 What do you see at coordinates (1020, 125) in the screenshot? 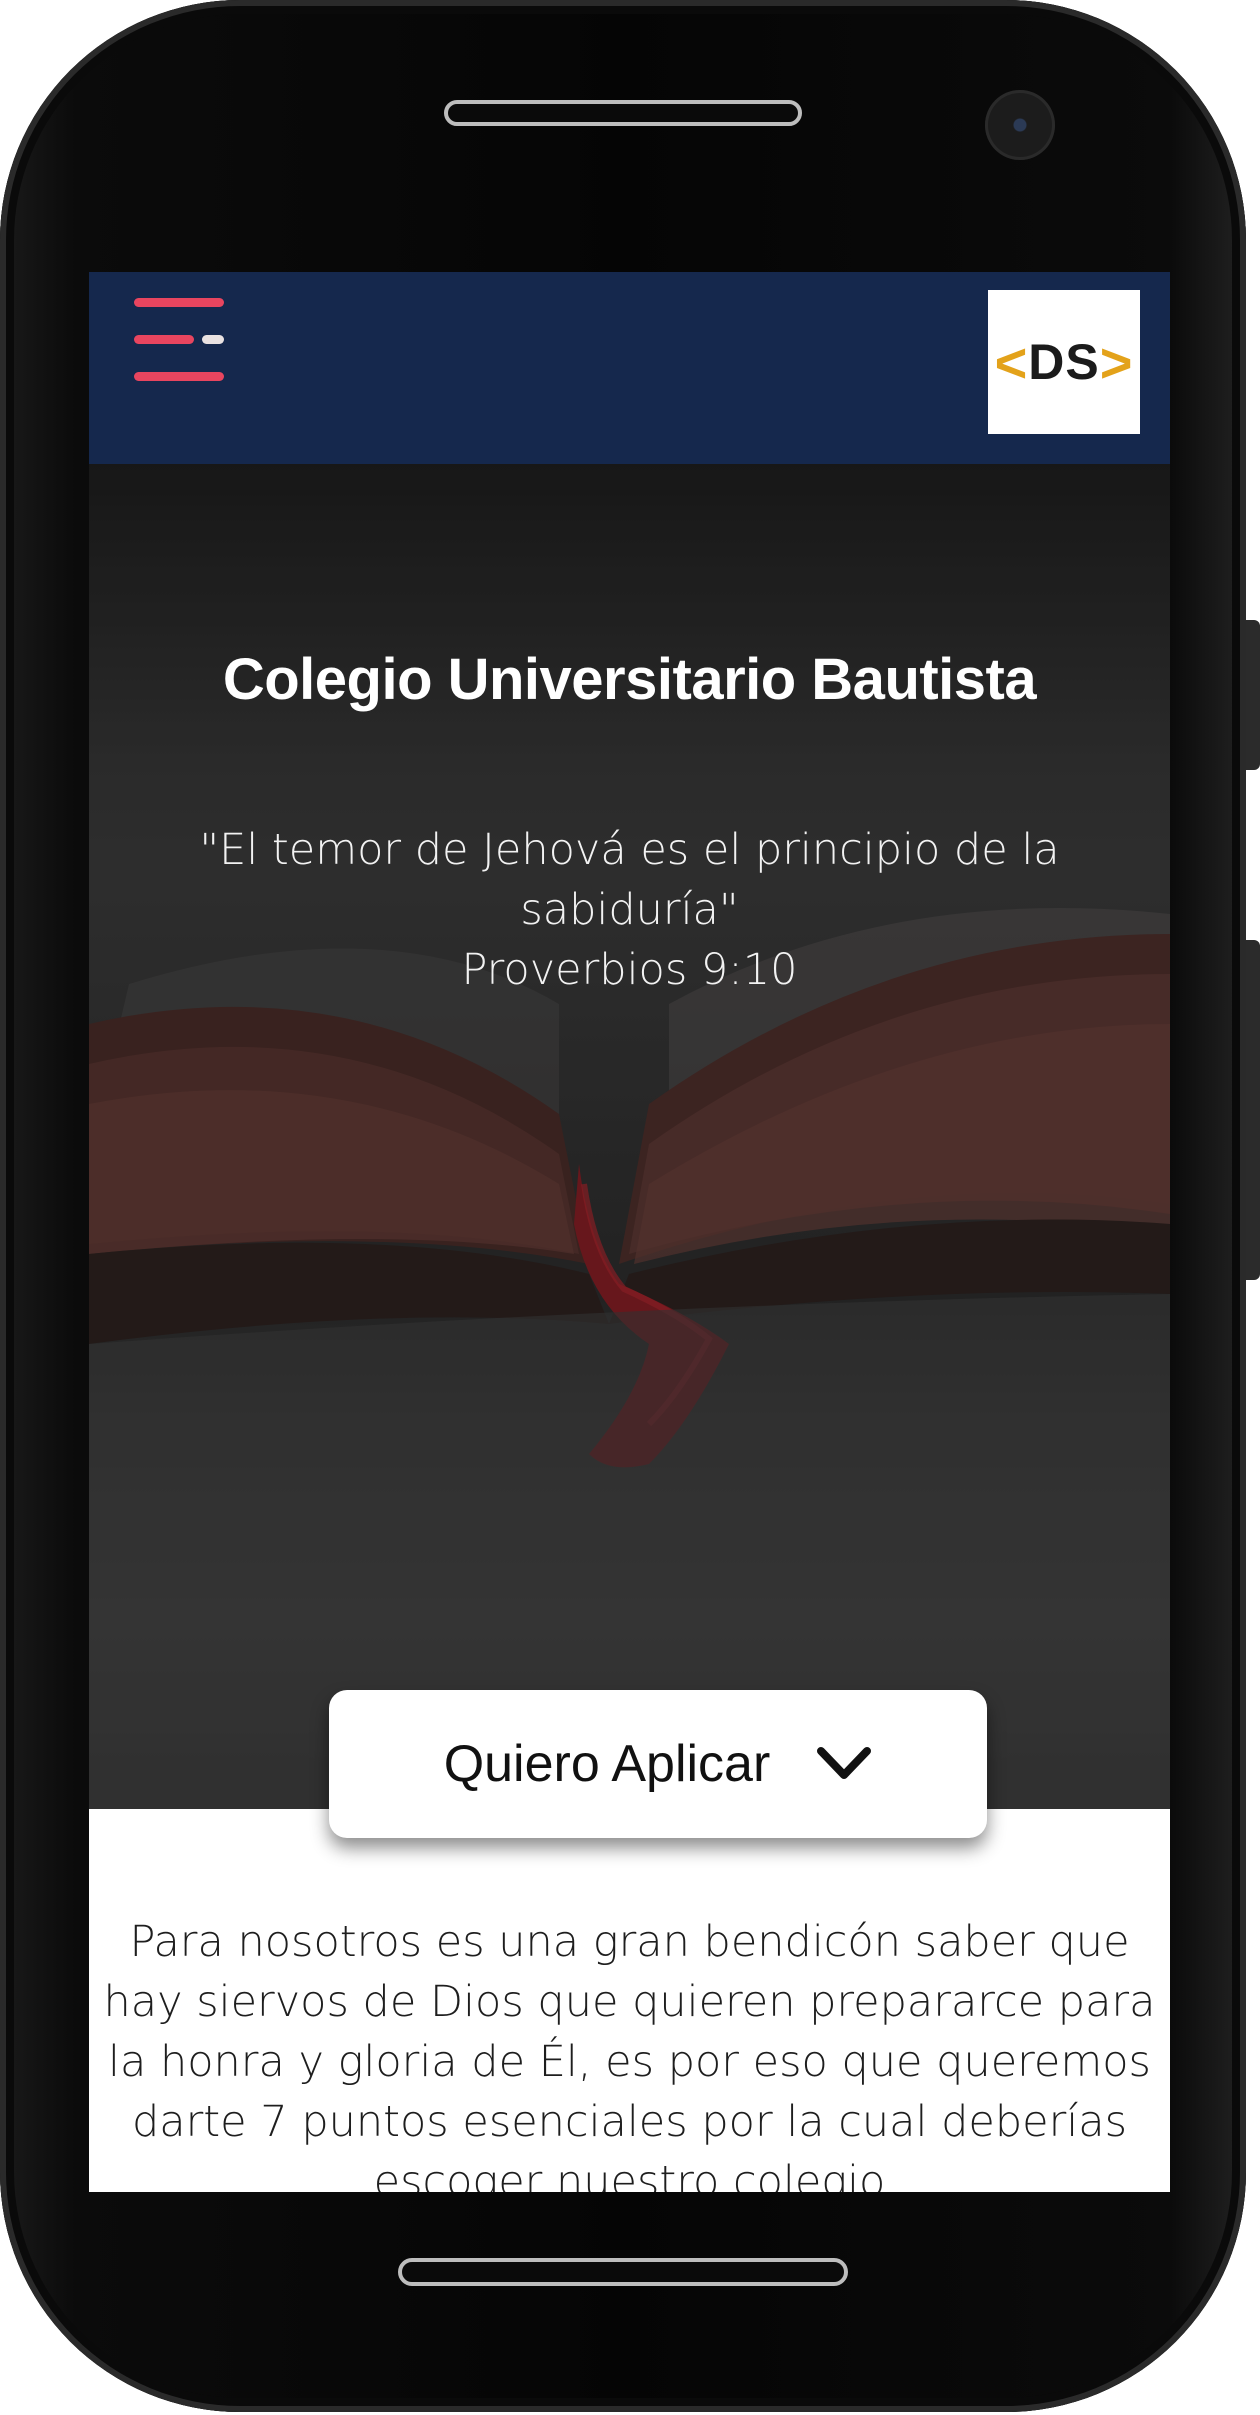
I see `front-camera-icon` at bounding box center [1020, 125].